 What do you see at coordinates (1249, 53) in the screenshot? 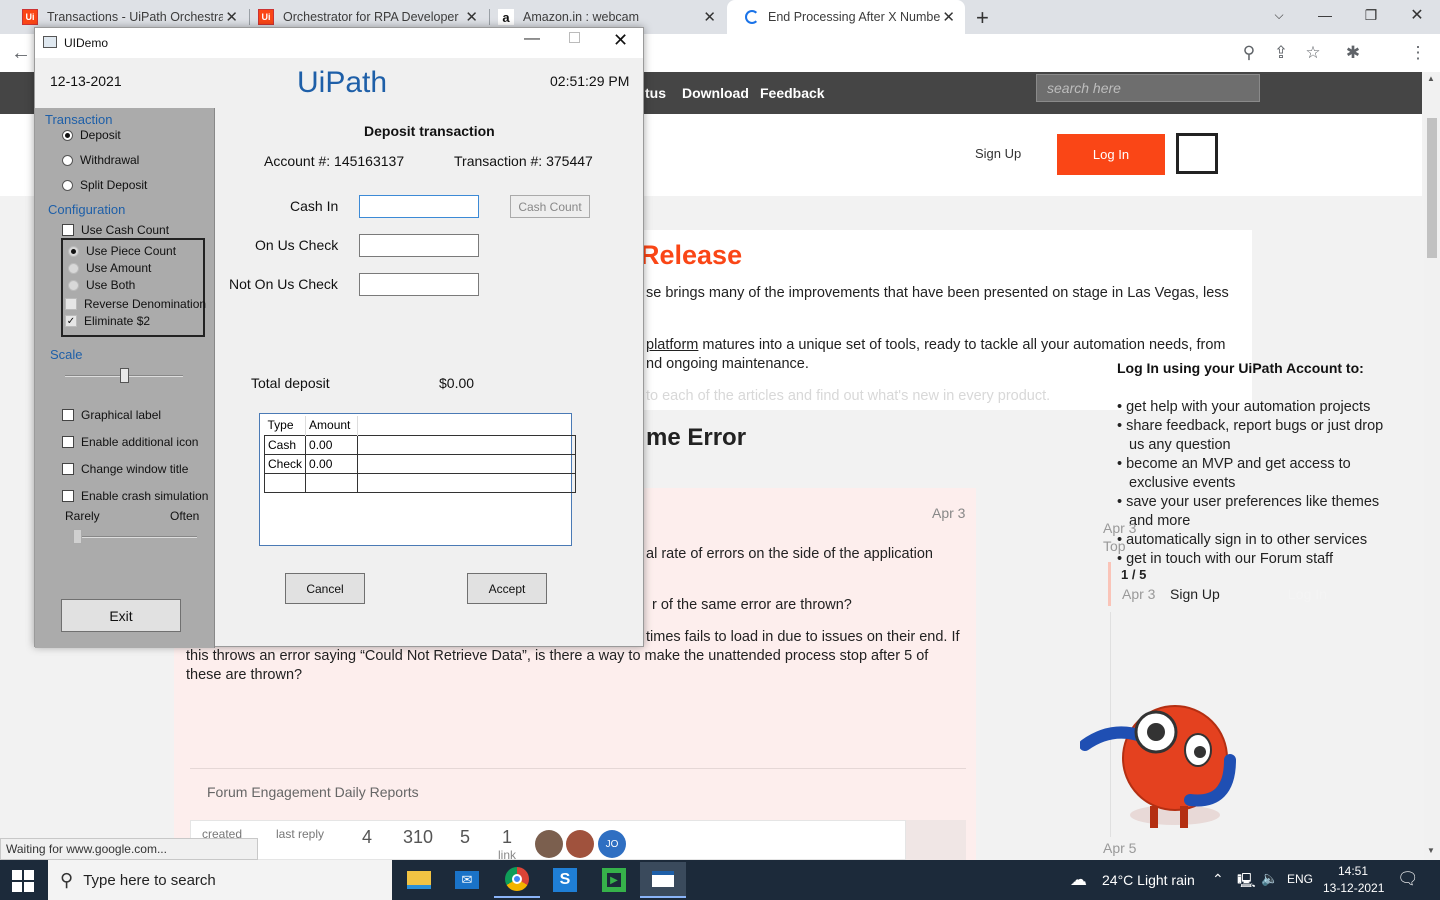
I see `zoom-icon: ⚲` at bounding box center [1249, 53].